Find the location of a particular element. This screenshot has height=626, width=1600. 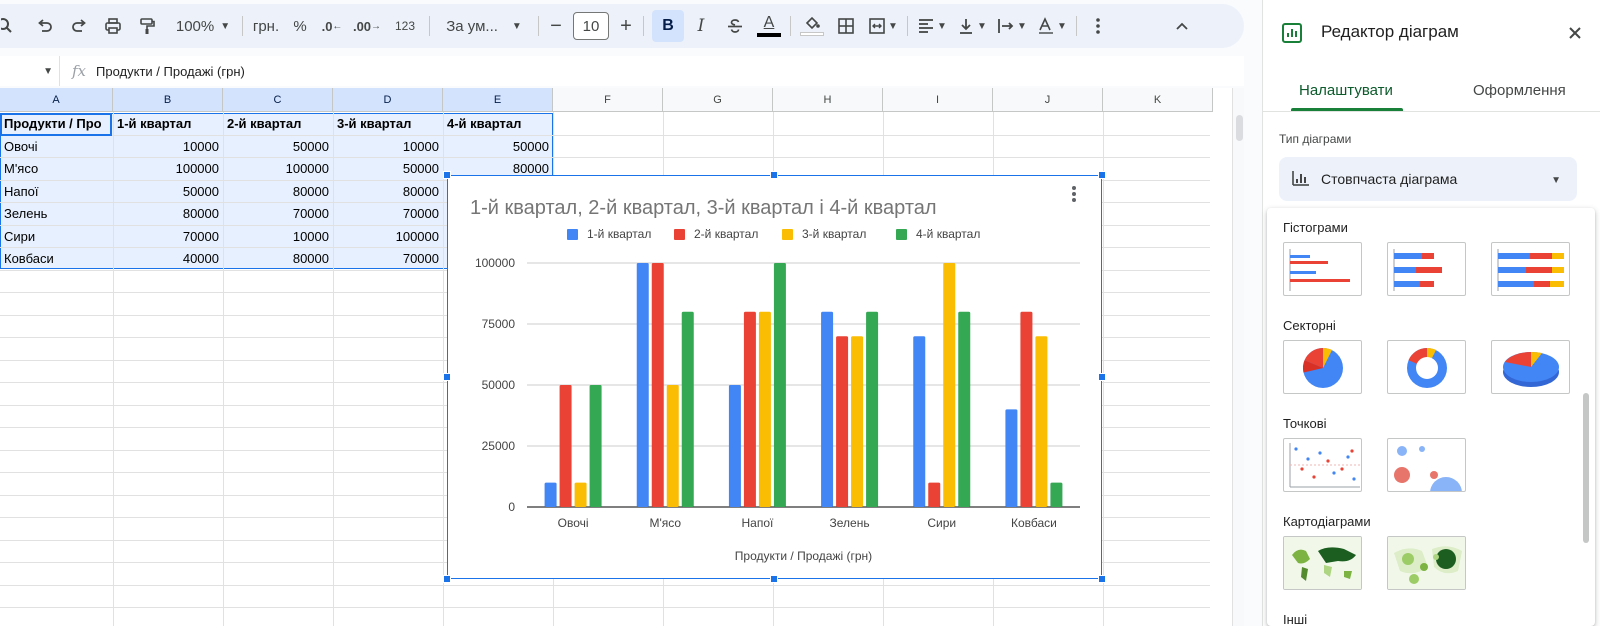

strikethrough-icon is located at coordinates (735, 26).